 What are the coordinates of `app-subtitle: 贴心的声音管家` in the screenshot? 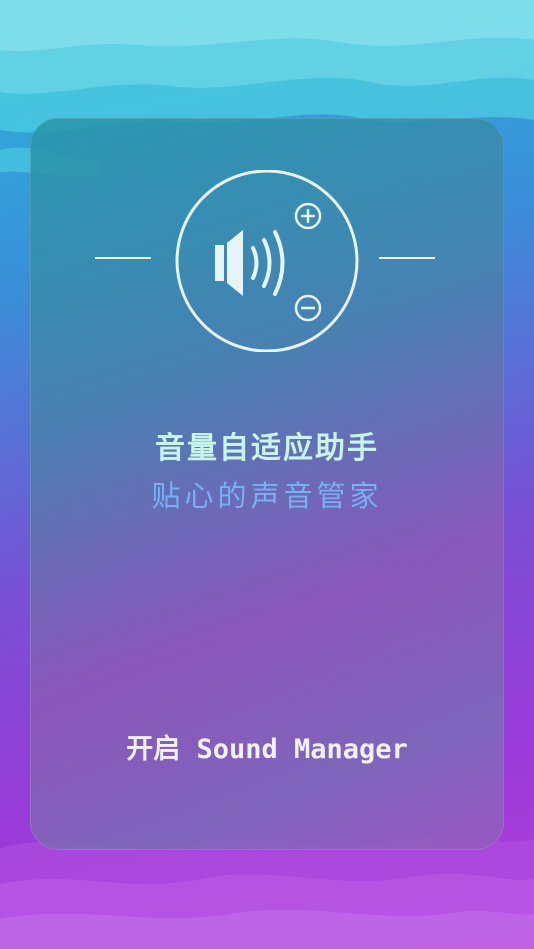 It's located at (267, 496).